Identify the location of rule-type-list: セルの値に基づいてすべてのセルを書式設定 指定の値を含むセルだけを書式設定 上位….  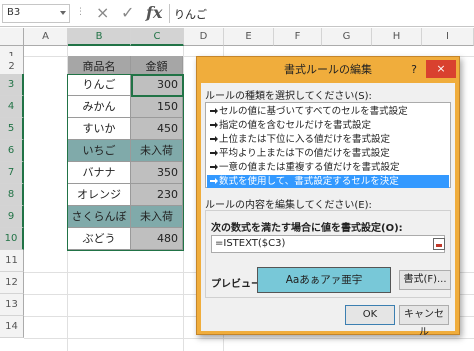
(328, 145).